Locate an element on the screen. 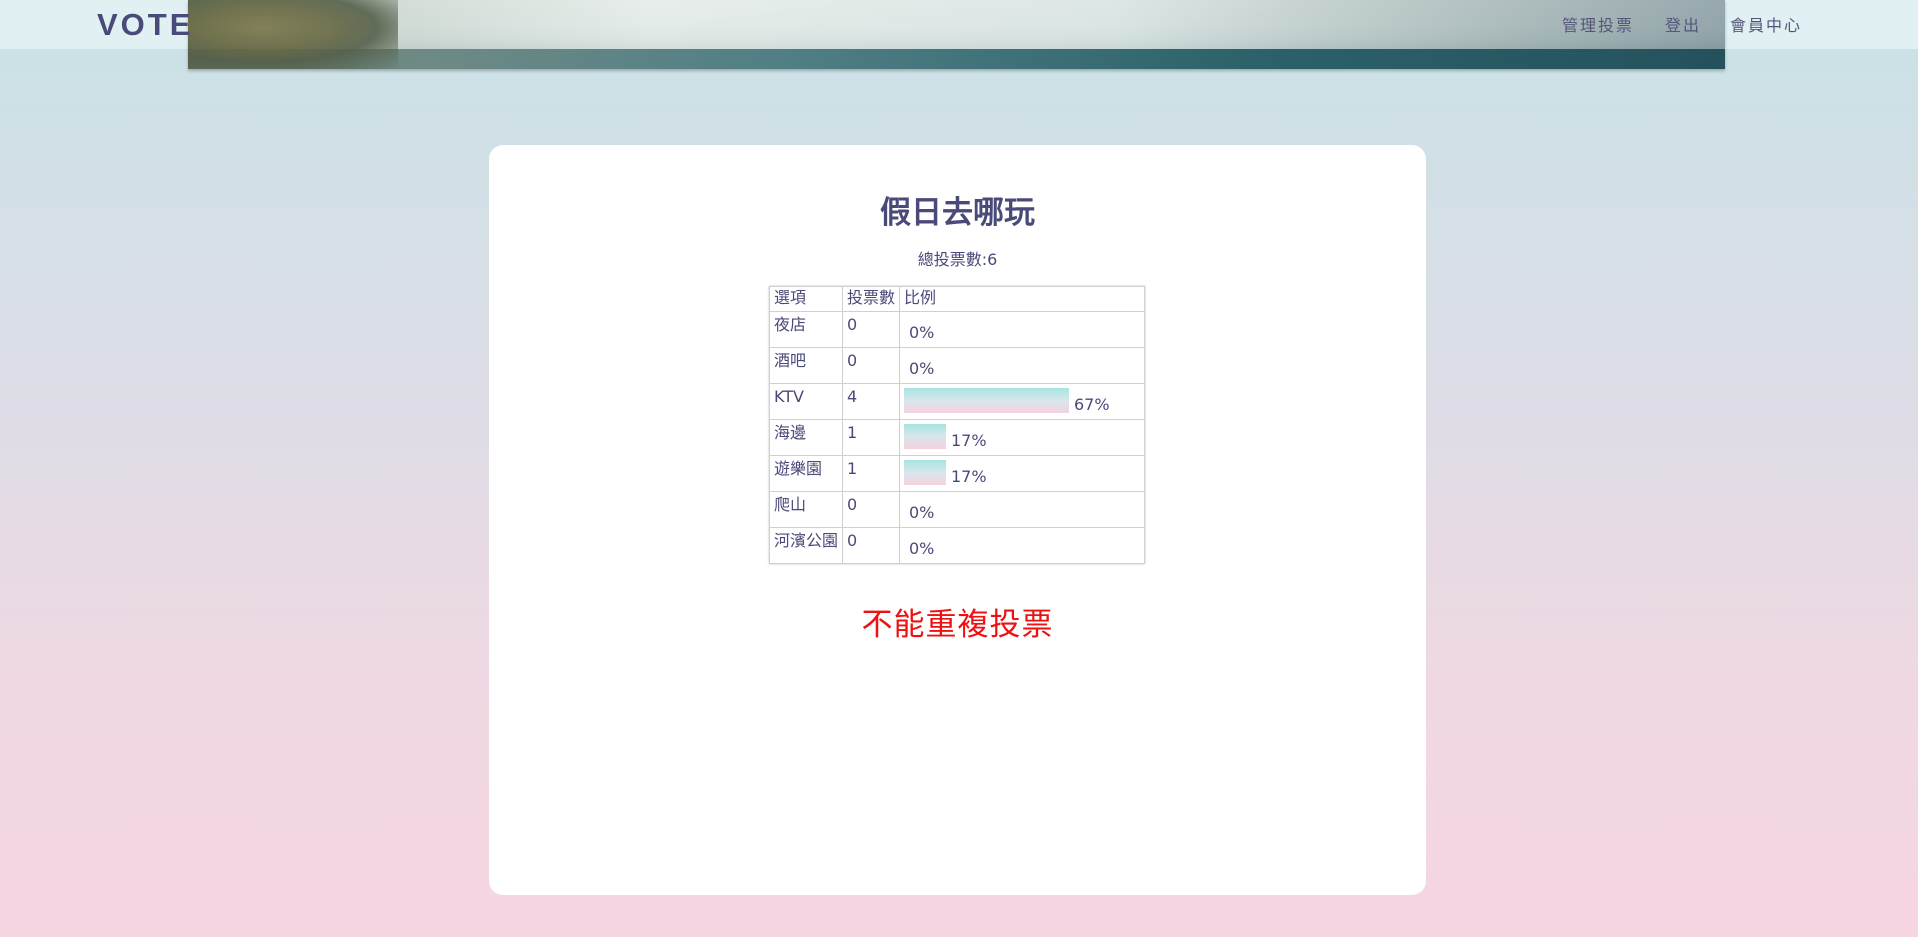  option-name: 海邊 is located at coordinates (806, 437).